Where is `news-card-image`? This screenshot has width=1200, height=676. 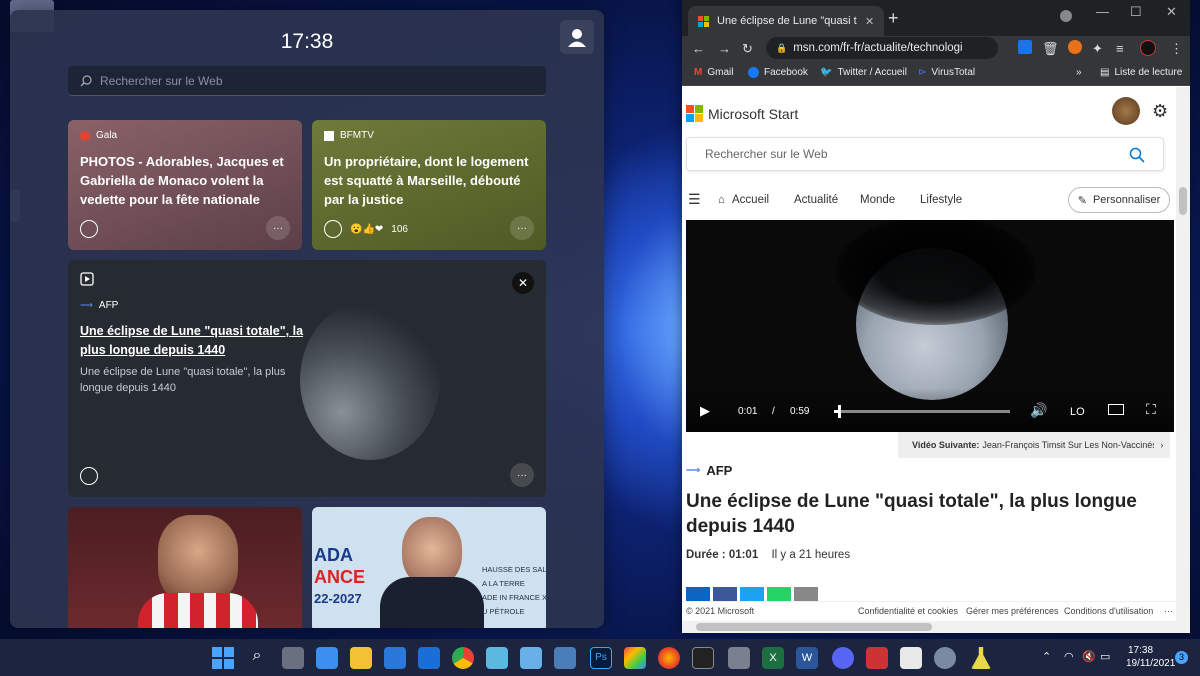 news-card-image is located at coordinates (185, 567).